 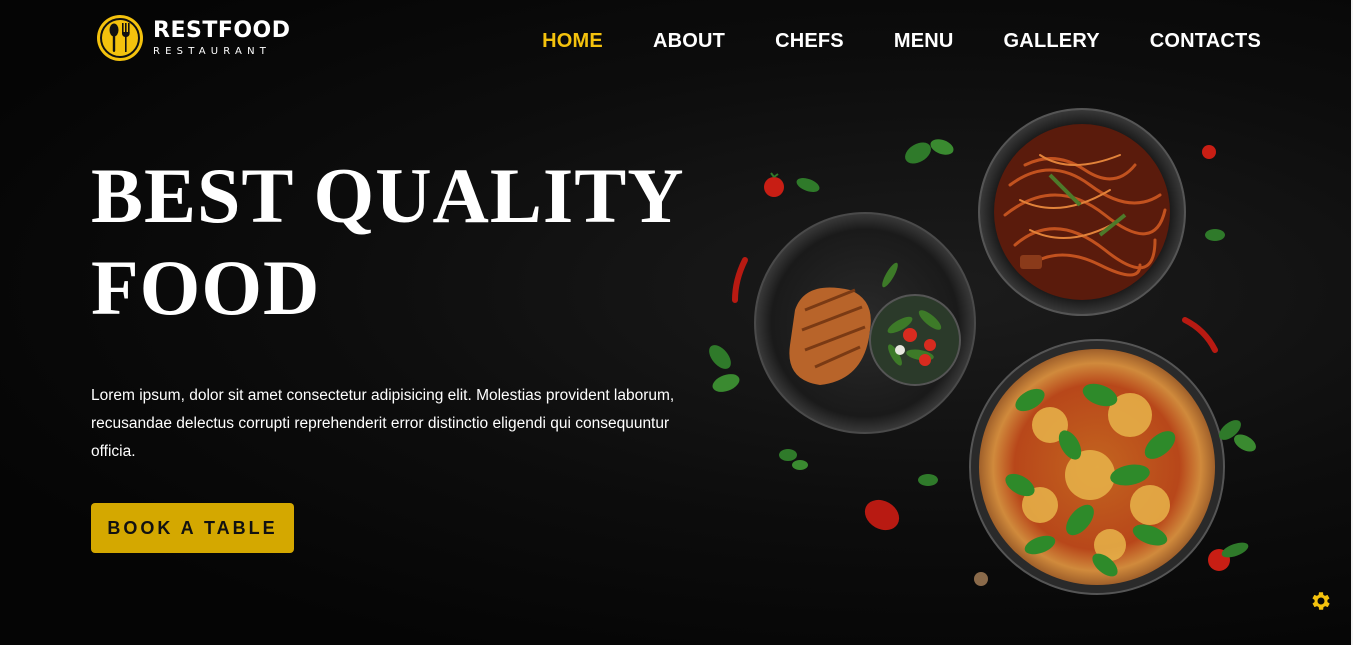 What do you see at coordinates (222, 30) in the screenshot?
I see `brand-name: RESTFOOD` at bounding box center [222, 30].